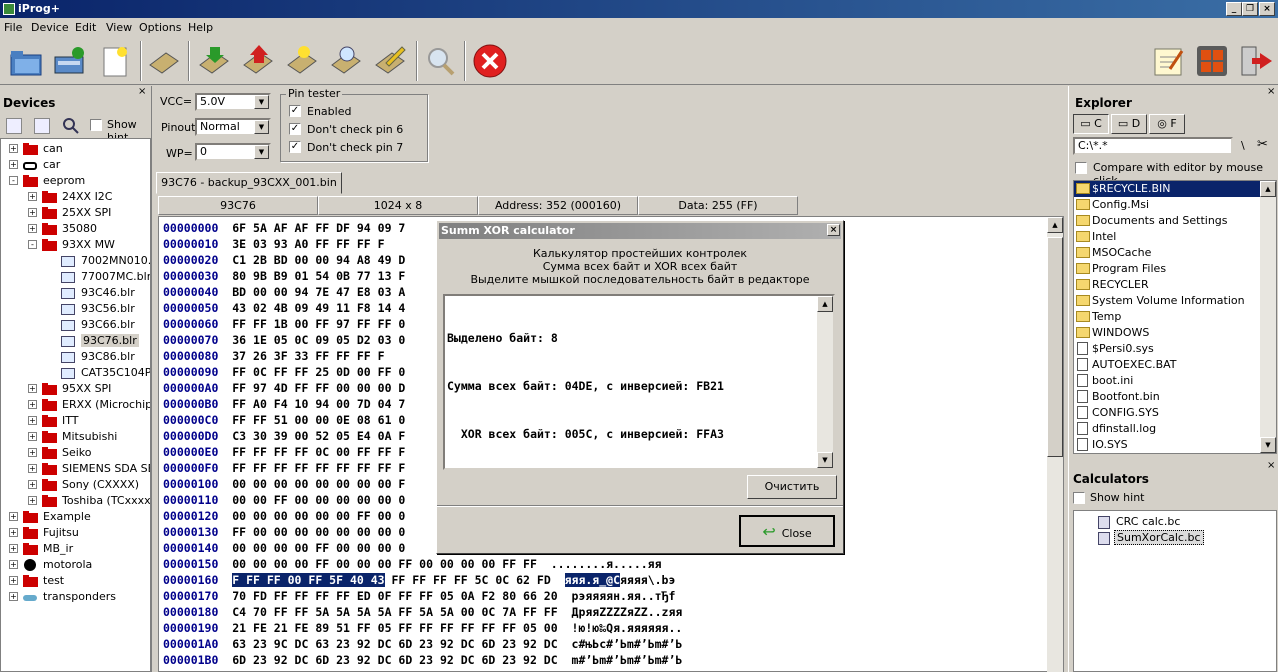  Describe the element at coordinates (1268, 445) in the screenshot. I see `scroll-down-icon: ▼` at that location.